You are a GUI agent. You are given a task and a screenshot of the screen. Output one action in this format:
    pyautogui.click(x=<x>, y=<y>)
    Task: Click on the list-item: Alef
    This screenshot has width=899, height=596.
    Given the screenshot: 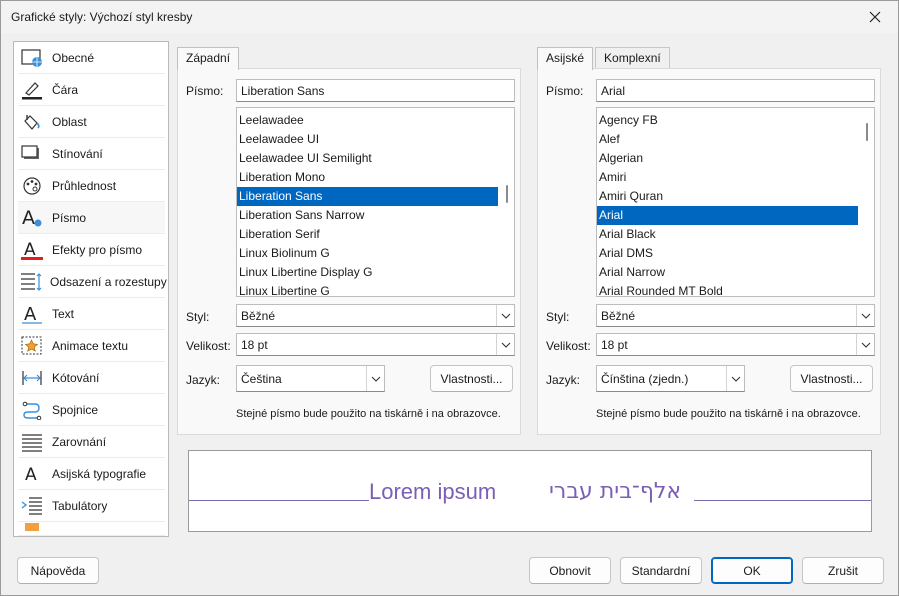 What is the action you would take?
    pyautogui.click(x=727, y=139)
    